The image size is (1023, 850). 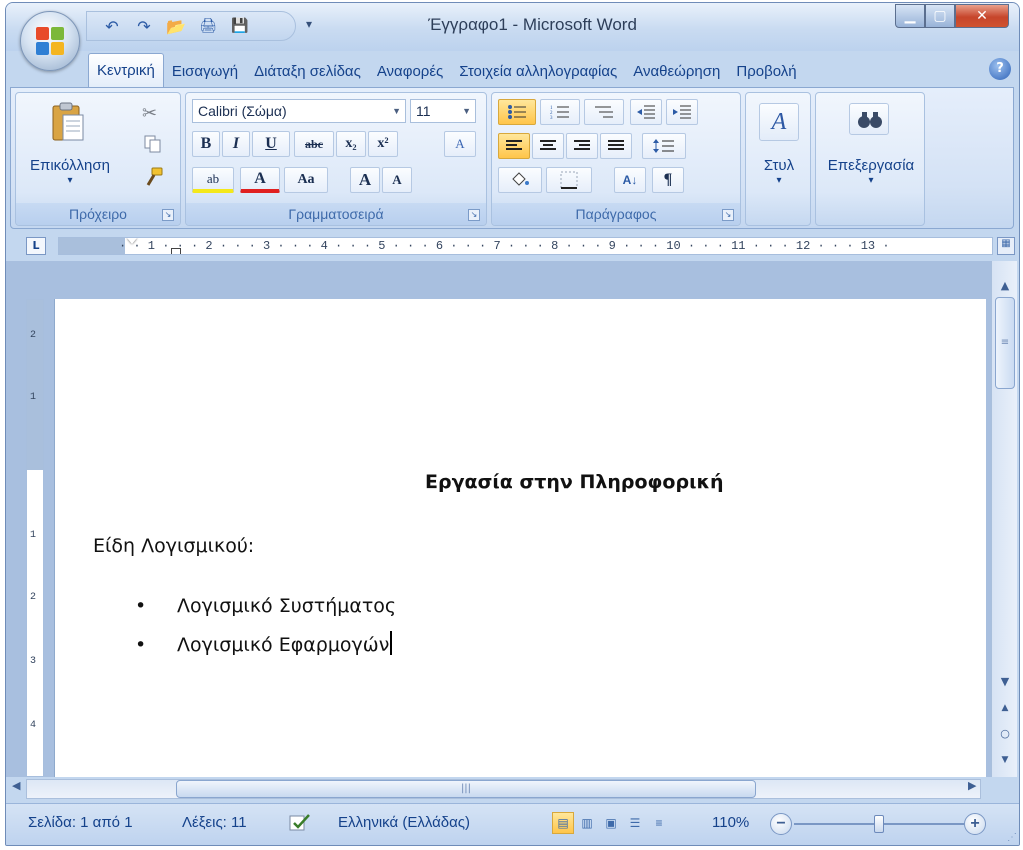 I want to click on resize-grip-icon: ⋰, so click(x=1012, y=837).